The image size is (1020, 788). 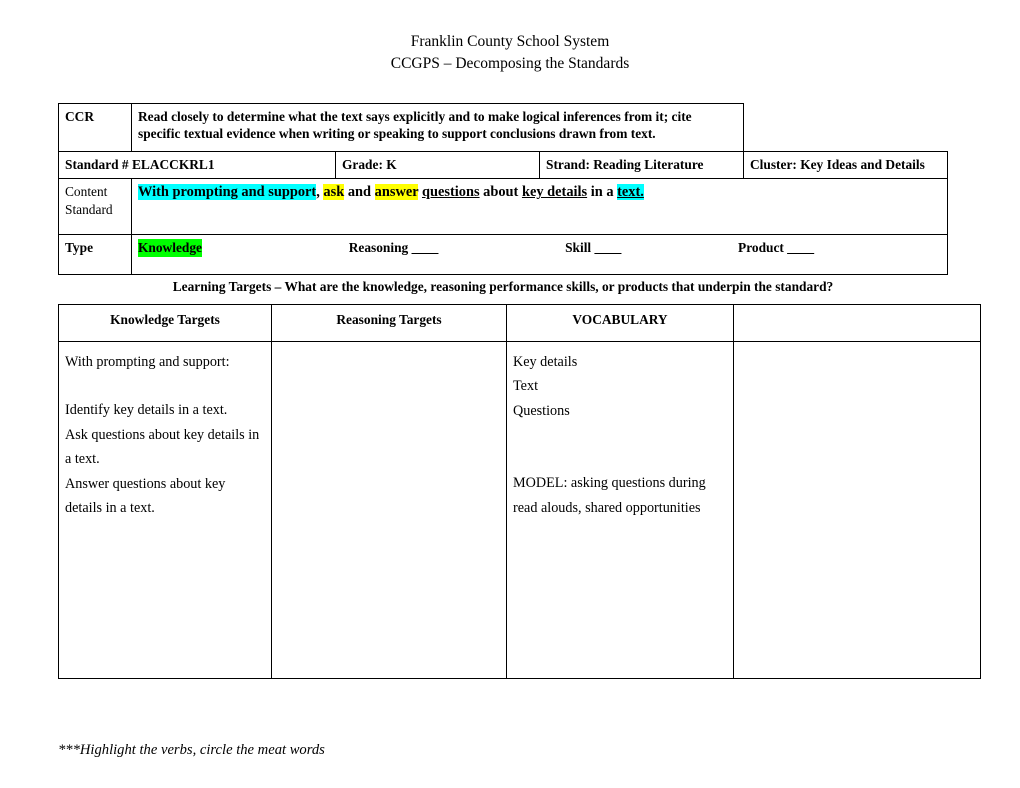 I want to click on type-skill-option: Skill ____, so click(x=593, y=247).